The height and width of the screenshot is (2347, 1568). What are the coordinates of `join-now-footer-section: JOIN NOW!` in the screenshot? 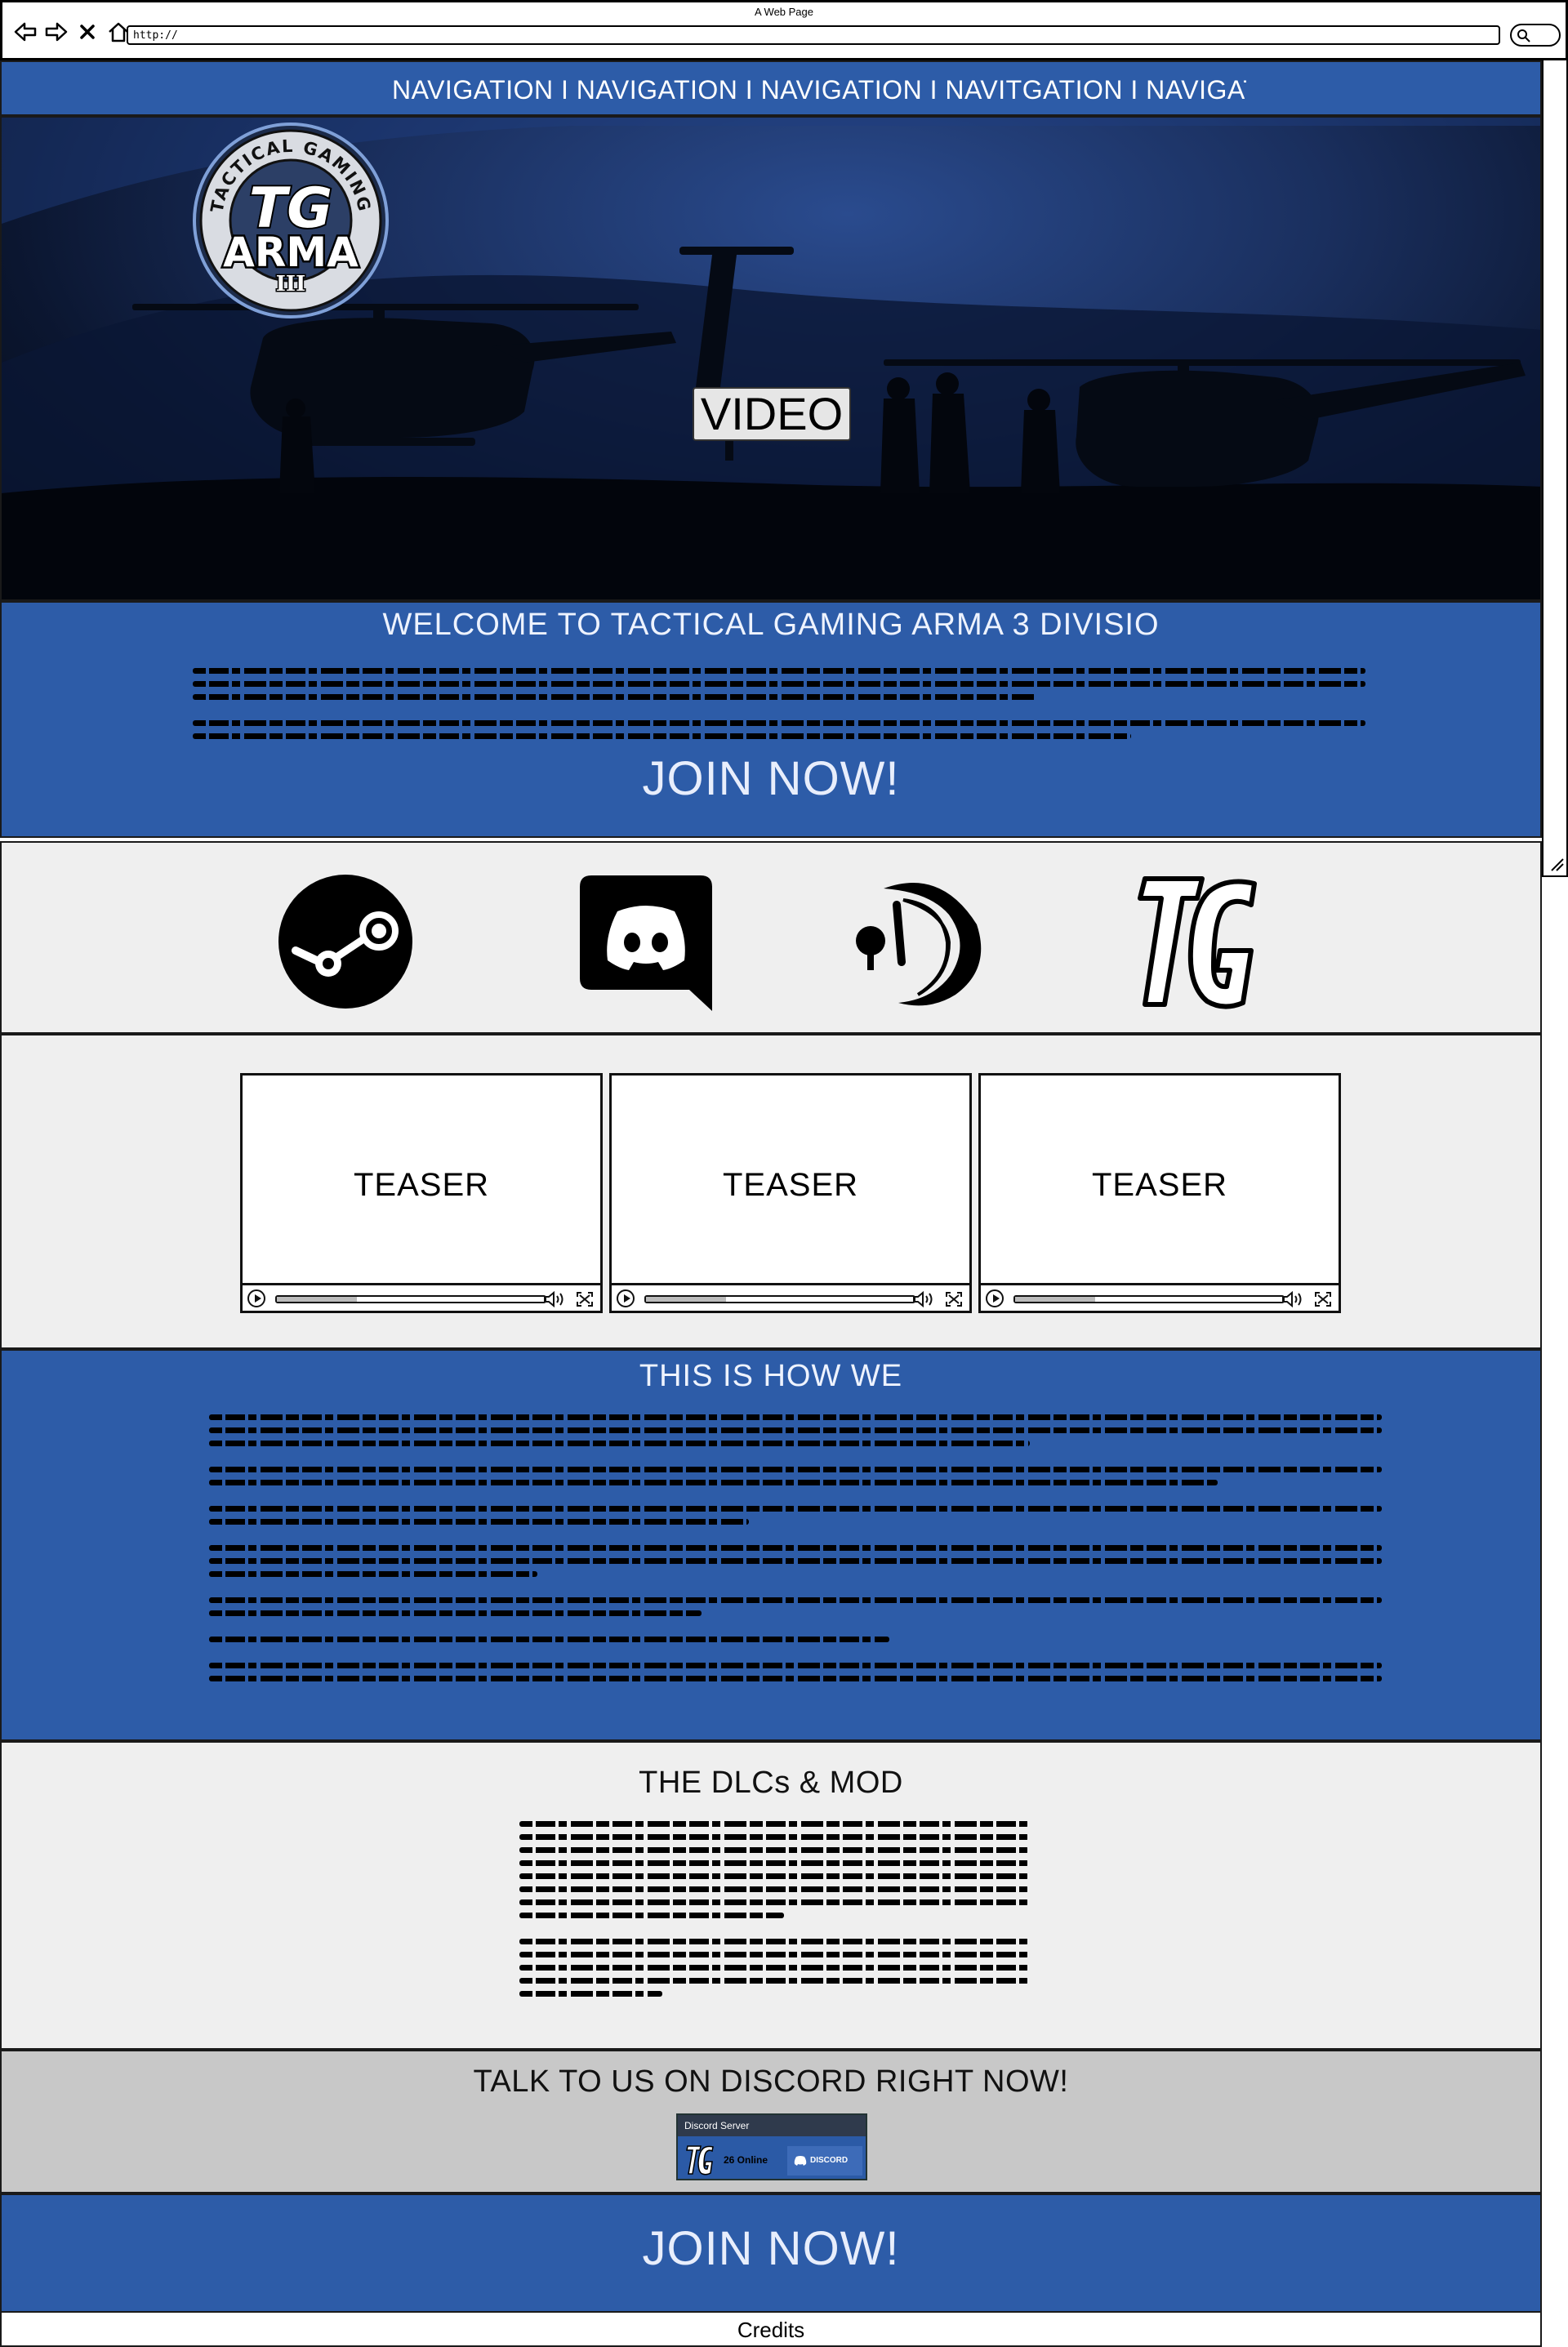 It's located at (771, 2253).